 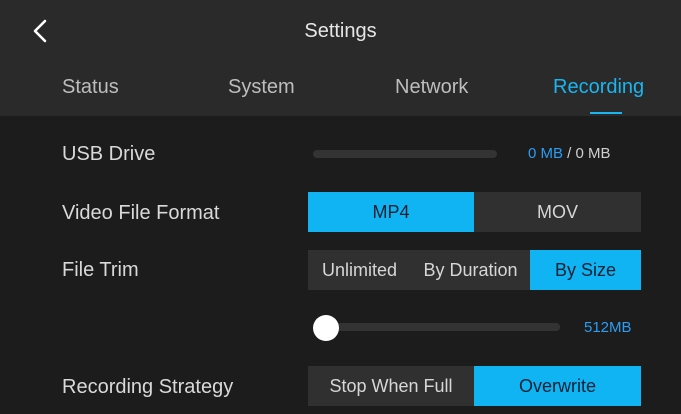 What do you see at coordinates (546, 153) in the screenshot?
I see `usb-used-value: 0 MB` at bounding box center [546, 153].